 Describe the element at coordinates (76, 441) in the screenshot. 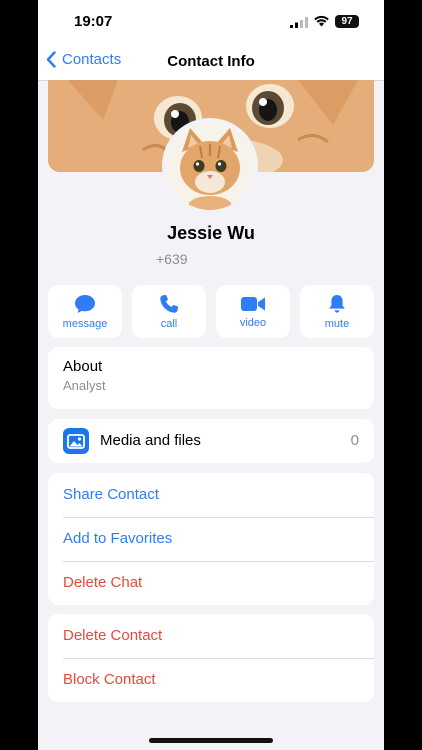

I see `photo-icon` at that location.